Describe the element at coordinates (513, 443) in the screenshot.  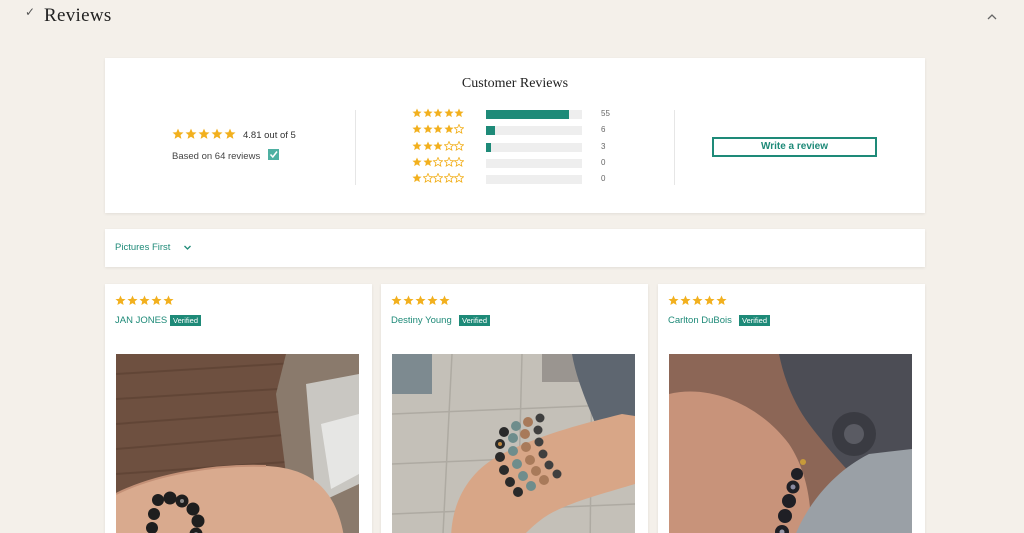
I see `review-photo-stacked-bracelets` at that location.